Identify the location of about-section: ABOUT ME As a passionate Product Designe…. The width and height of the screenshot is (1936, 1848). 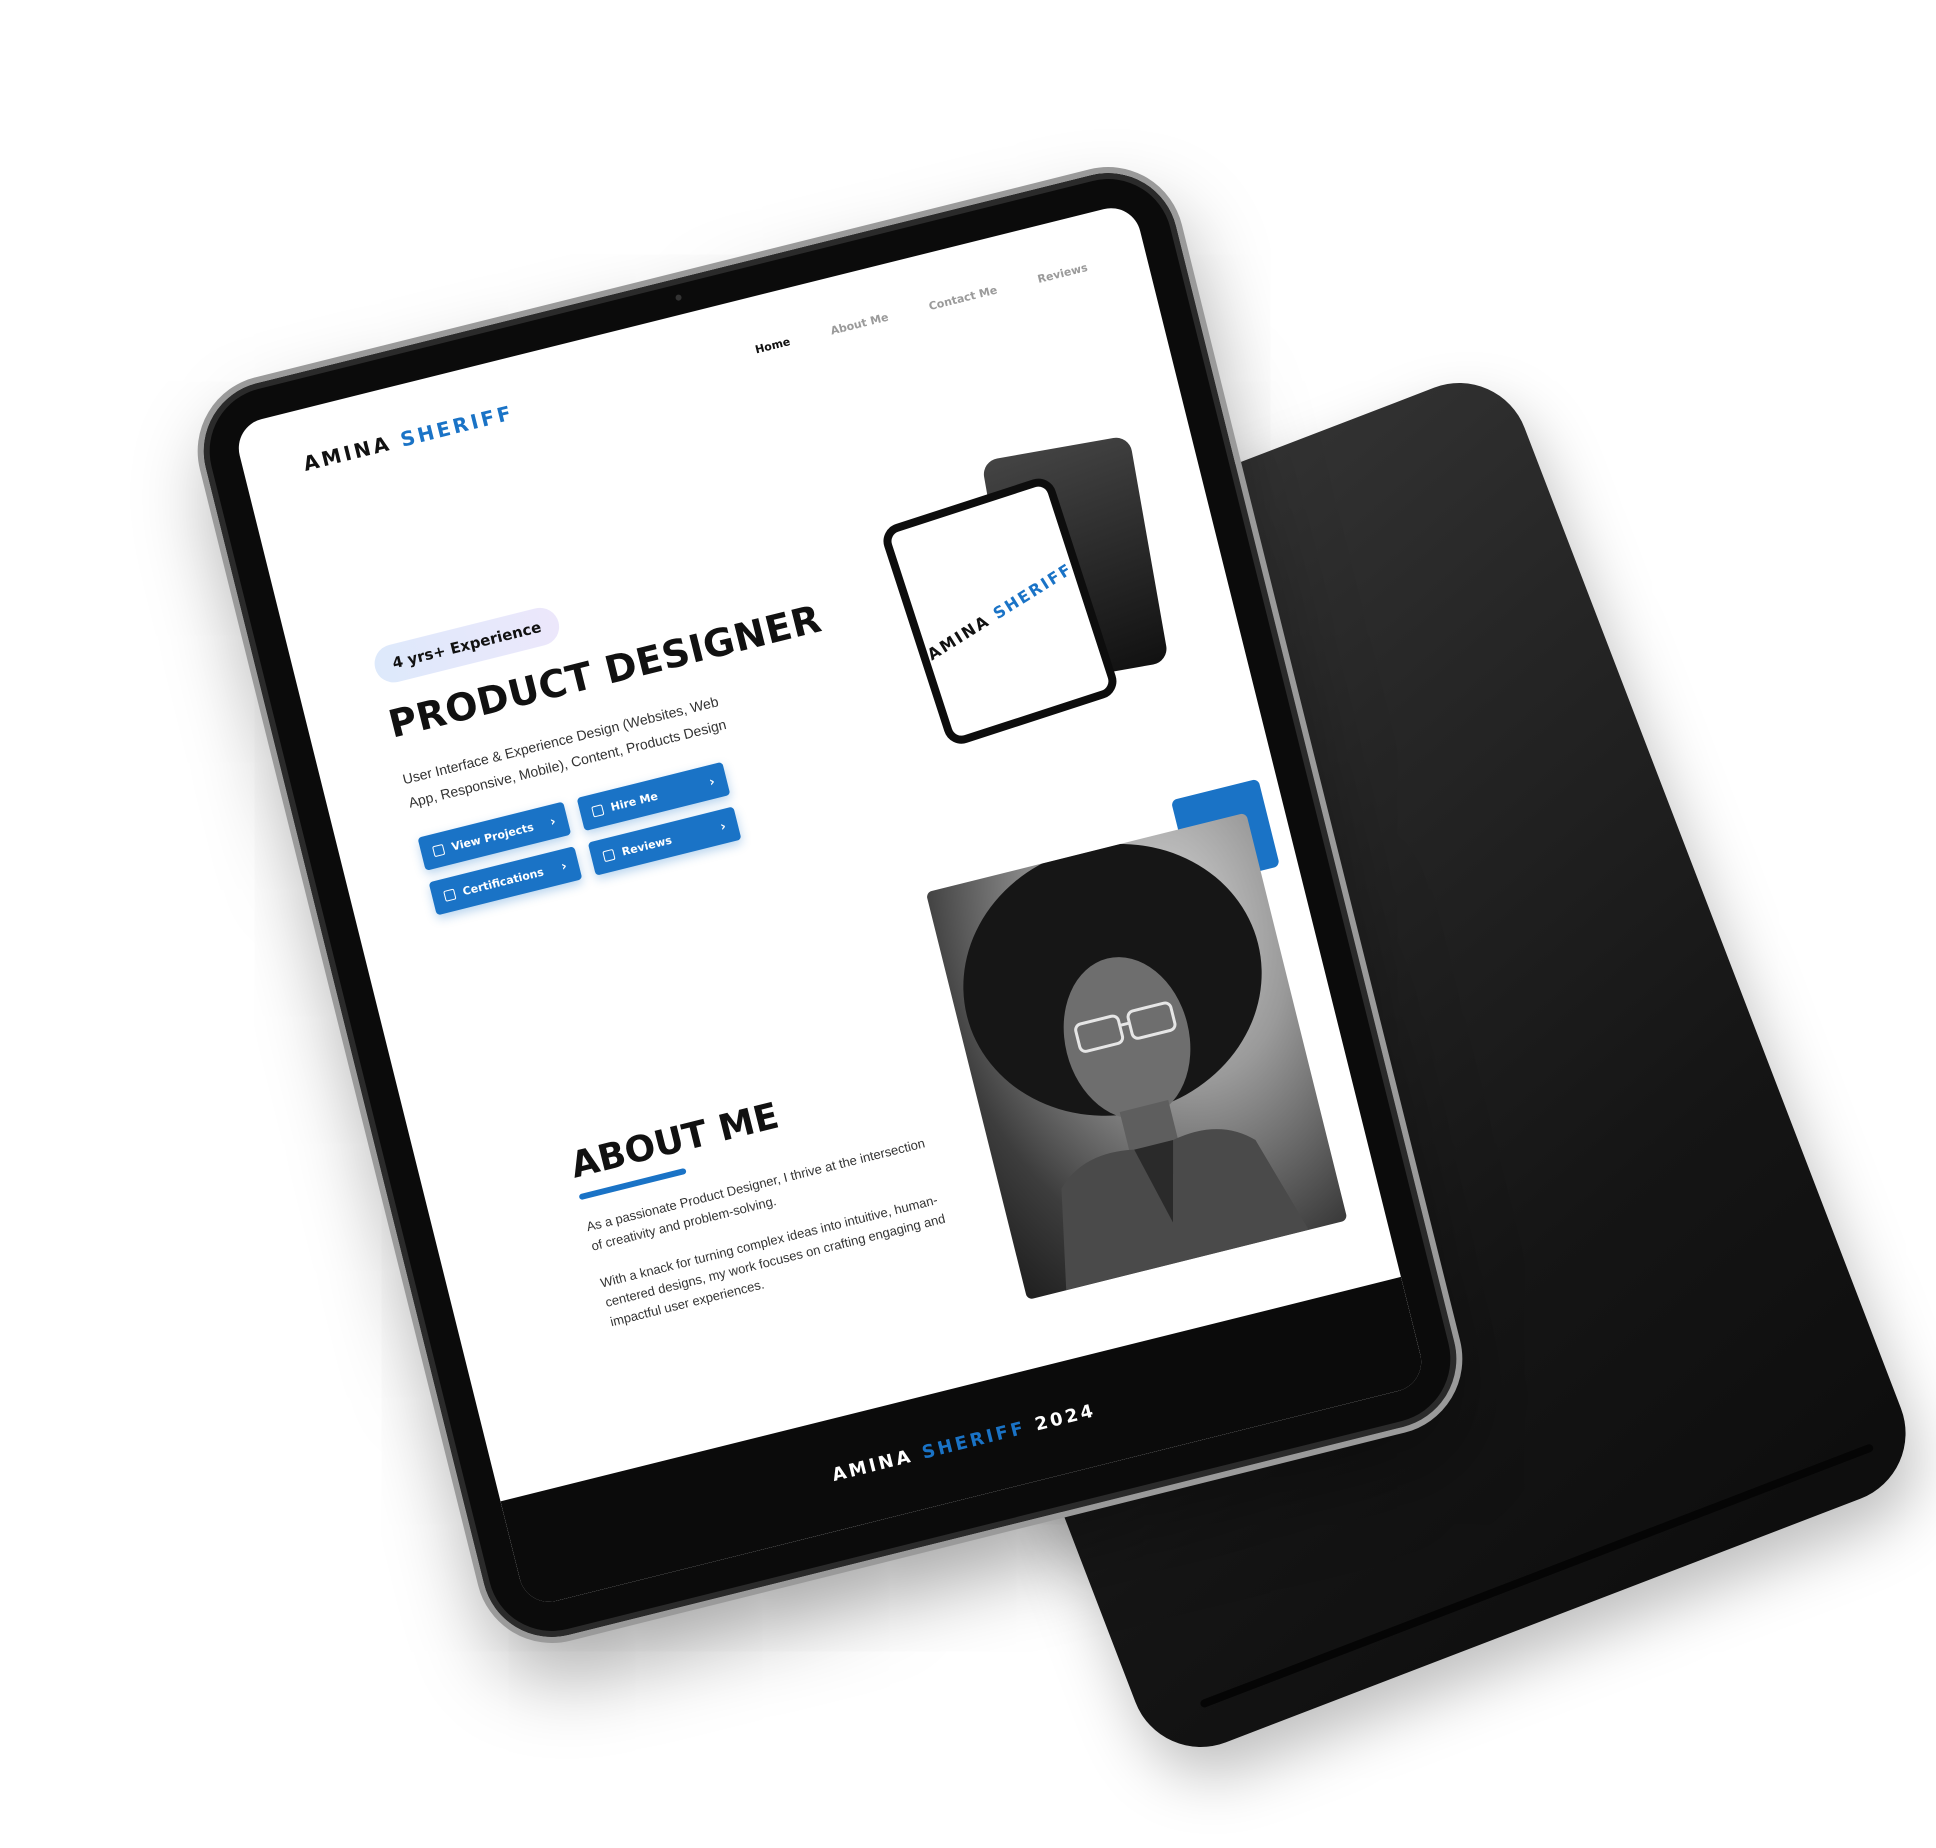
(766, 1202).